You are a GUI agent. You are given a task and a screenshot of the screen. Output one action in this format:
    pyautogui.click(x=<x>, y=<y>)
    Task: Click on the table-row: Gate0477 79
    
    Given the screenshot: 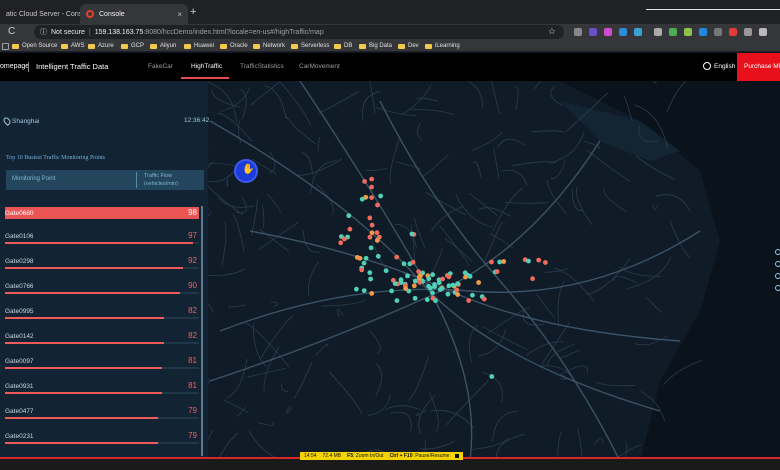 What is the action you would take?
    pyautogui.click(x=102, y=414)
    